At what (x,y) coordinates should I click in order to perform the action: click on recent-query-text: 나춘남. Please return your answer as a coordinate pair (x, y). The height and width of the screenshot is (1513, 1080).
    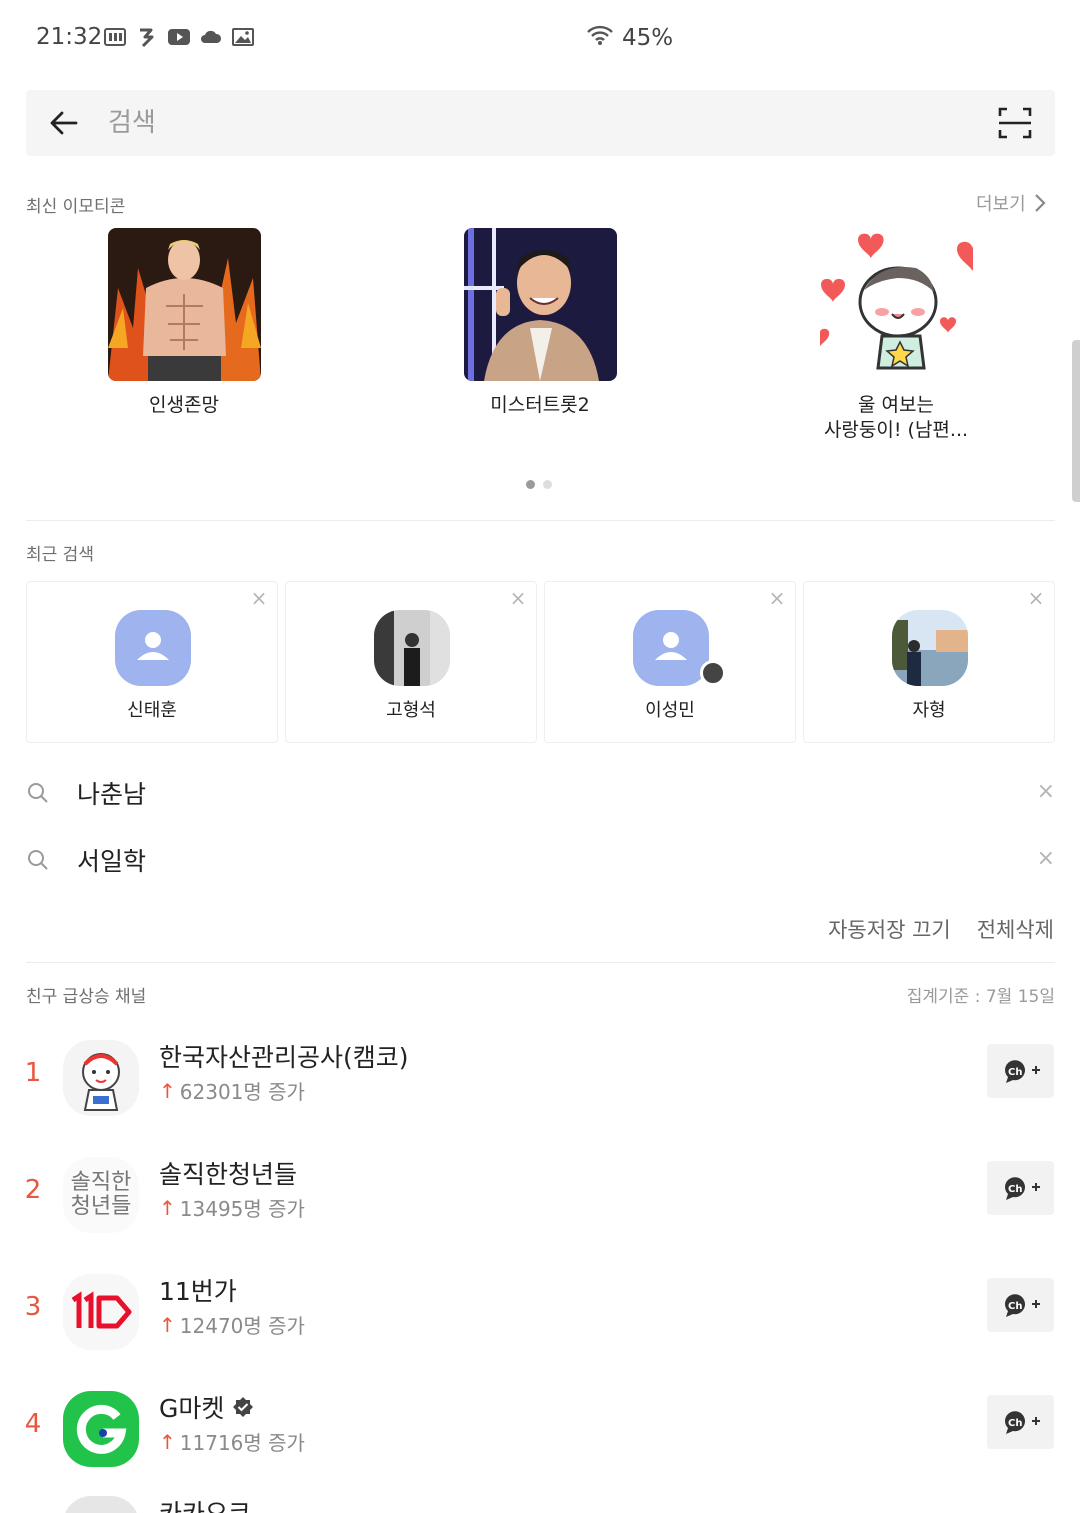
    Looking at the image, I should click on (112, 794).